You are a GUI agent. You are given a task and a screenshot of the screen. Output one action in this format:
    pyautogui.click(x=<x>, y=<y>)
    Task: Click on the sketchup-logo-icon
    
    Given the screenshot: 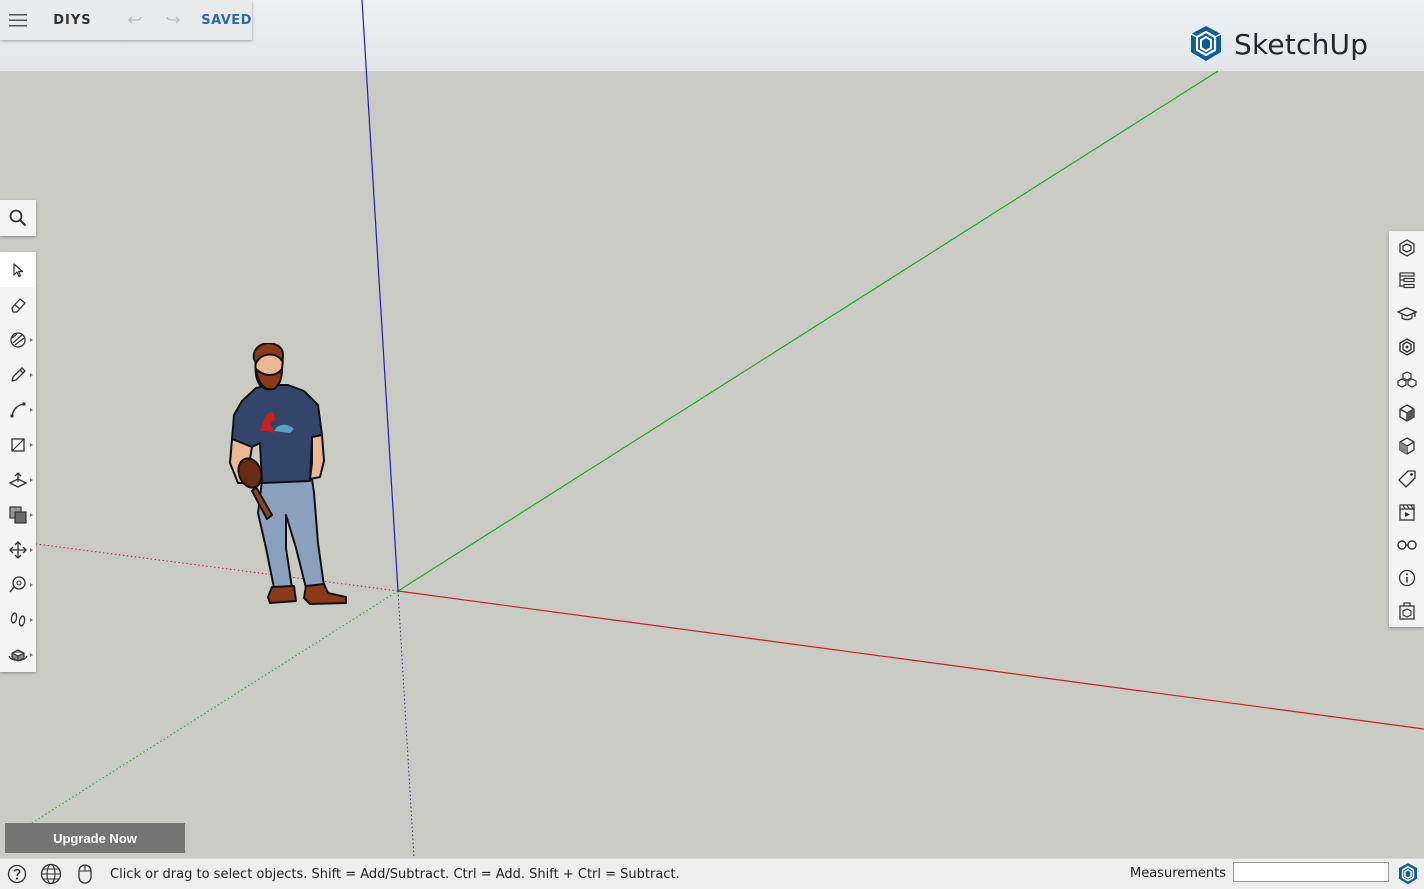 What is the action you would take?
    pyautogui.click(x=1206, y=43)
    